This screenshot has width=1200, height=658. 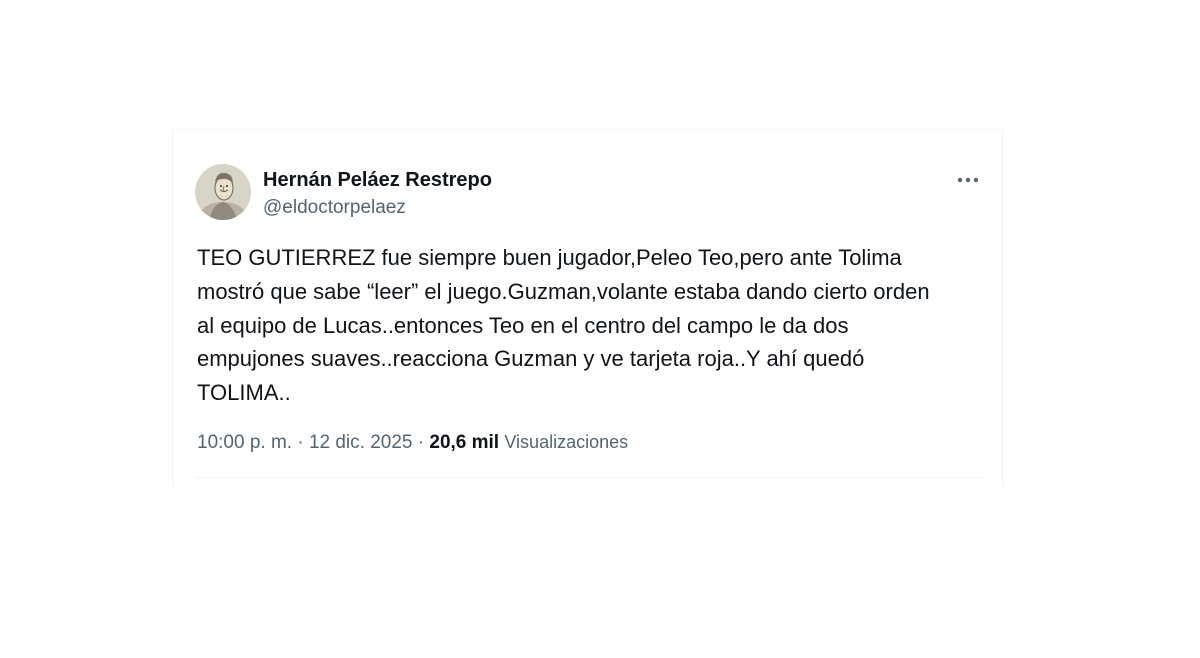 I want to click on tweet-text-line: TOLIMA.., so click(x=244, y=393).